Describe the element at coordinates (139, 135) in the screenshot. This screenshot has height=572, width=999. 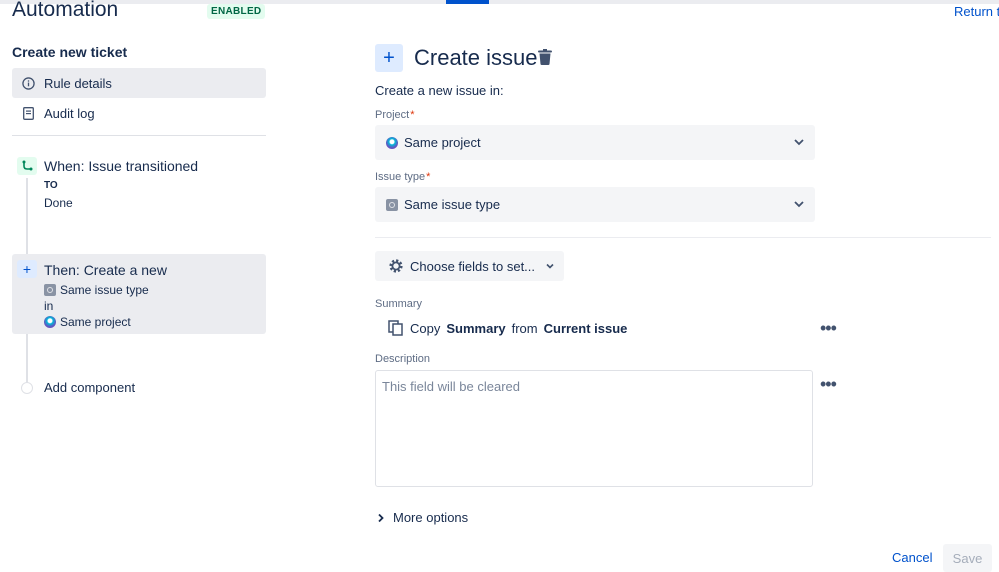
I see `sidebar-divider` at that location.